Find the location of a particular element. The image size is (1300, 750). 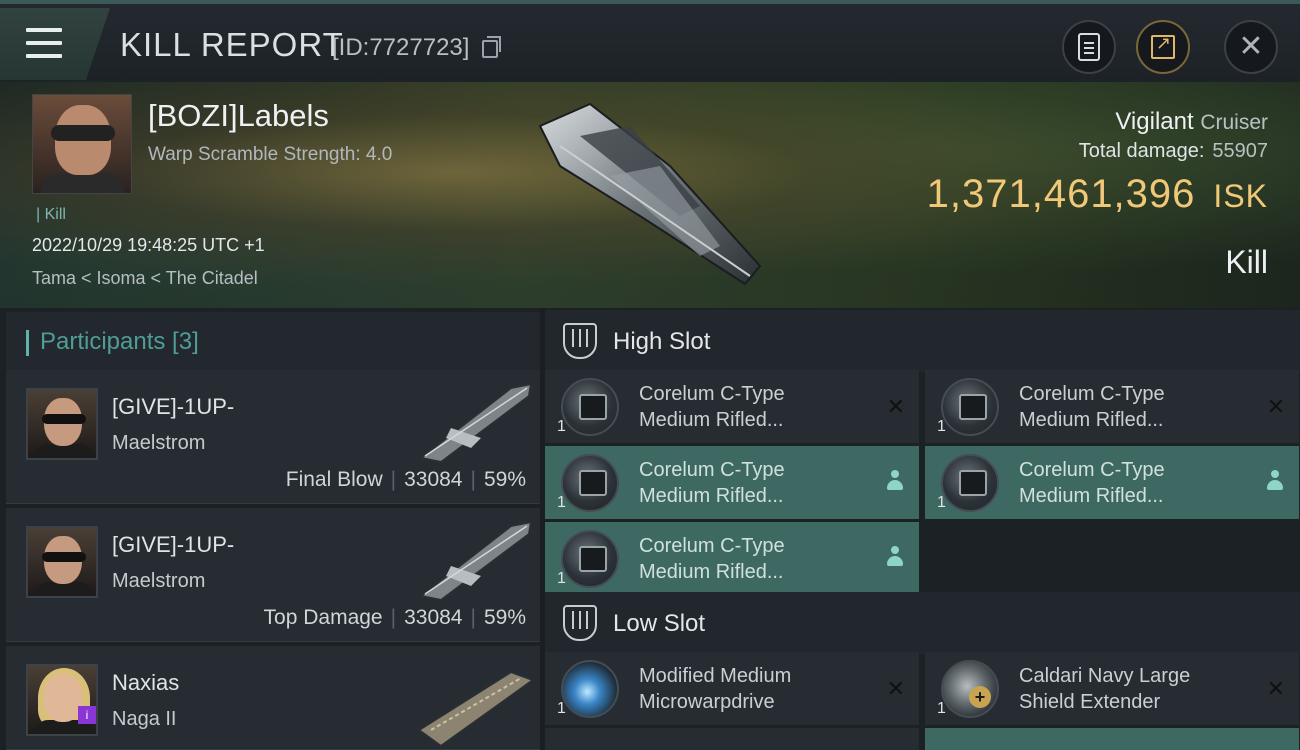

participant-ship: Maelstrom is located at coordinates (159, 443).